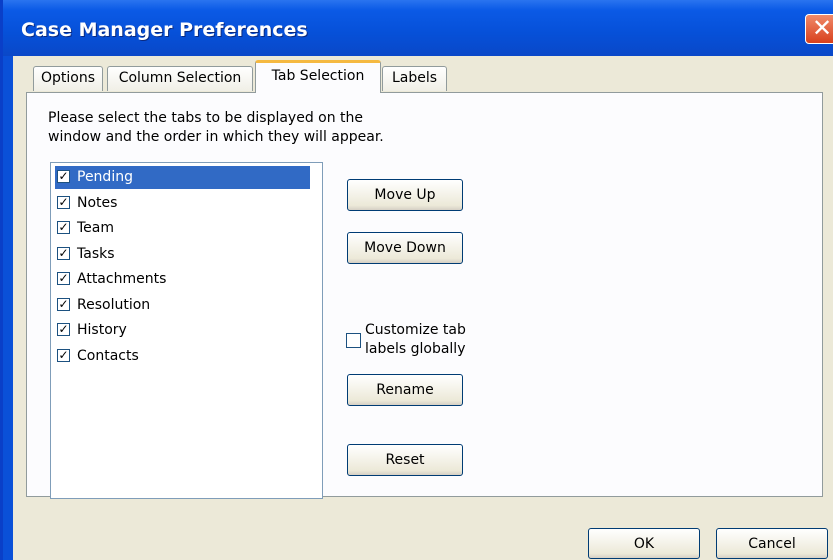 This screenshot has height=560, width=833. I want to click on list-item-label: Team, so click(96, 228).